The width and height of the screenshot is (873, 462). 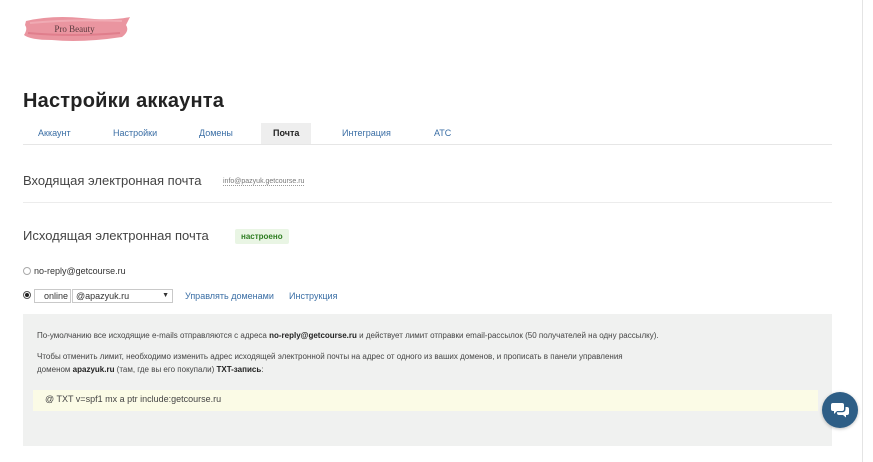 I want to click on incoming-mail-address: info@pazyuk.getcourse.ru, so click(x=264, y=182).